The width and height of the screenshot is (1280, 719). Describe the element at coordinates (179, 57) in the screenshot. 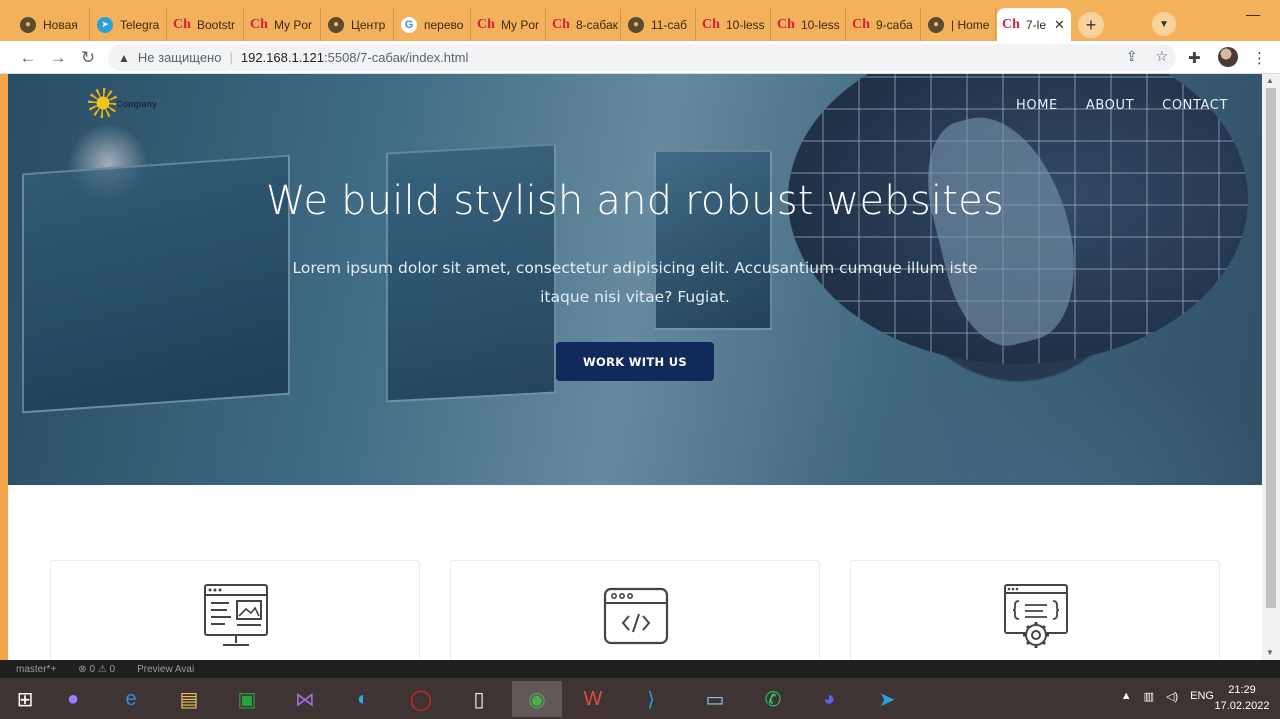

I see `not-secure-label: Не защищено` at that location.